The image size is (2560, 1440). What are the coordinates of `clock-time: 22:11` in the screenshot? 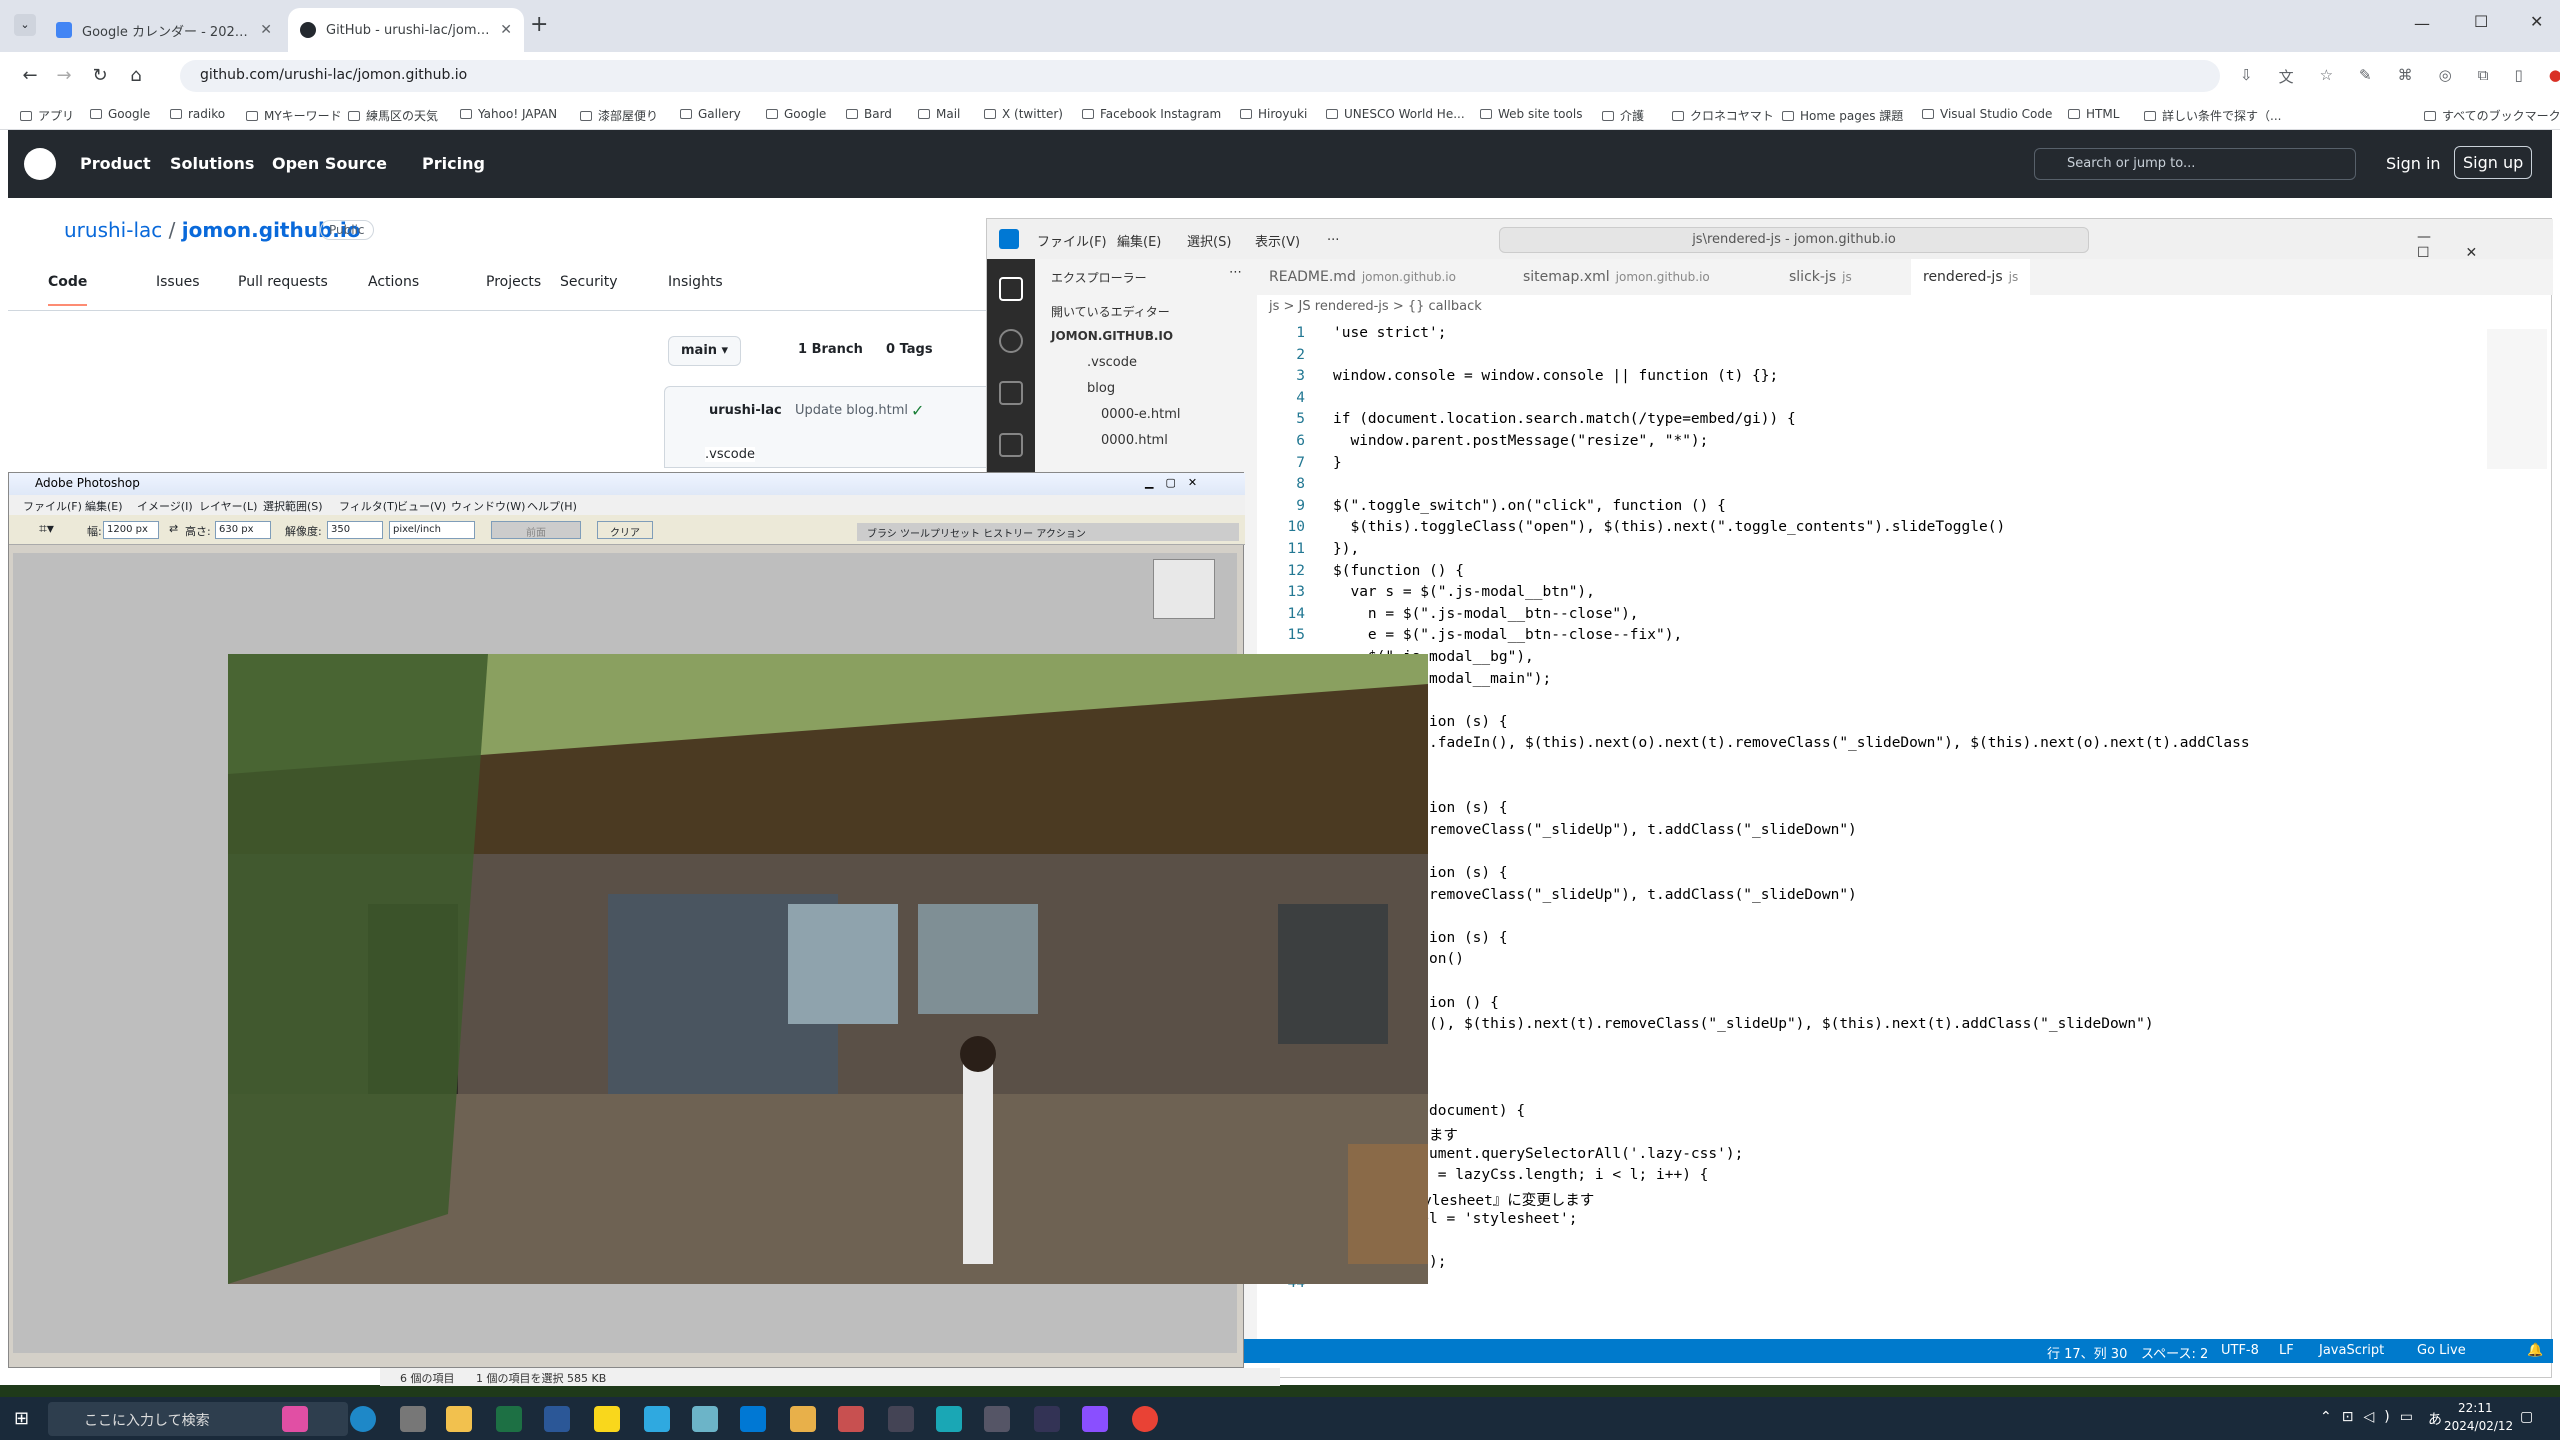 It's located at (2475, 1408).